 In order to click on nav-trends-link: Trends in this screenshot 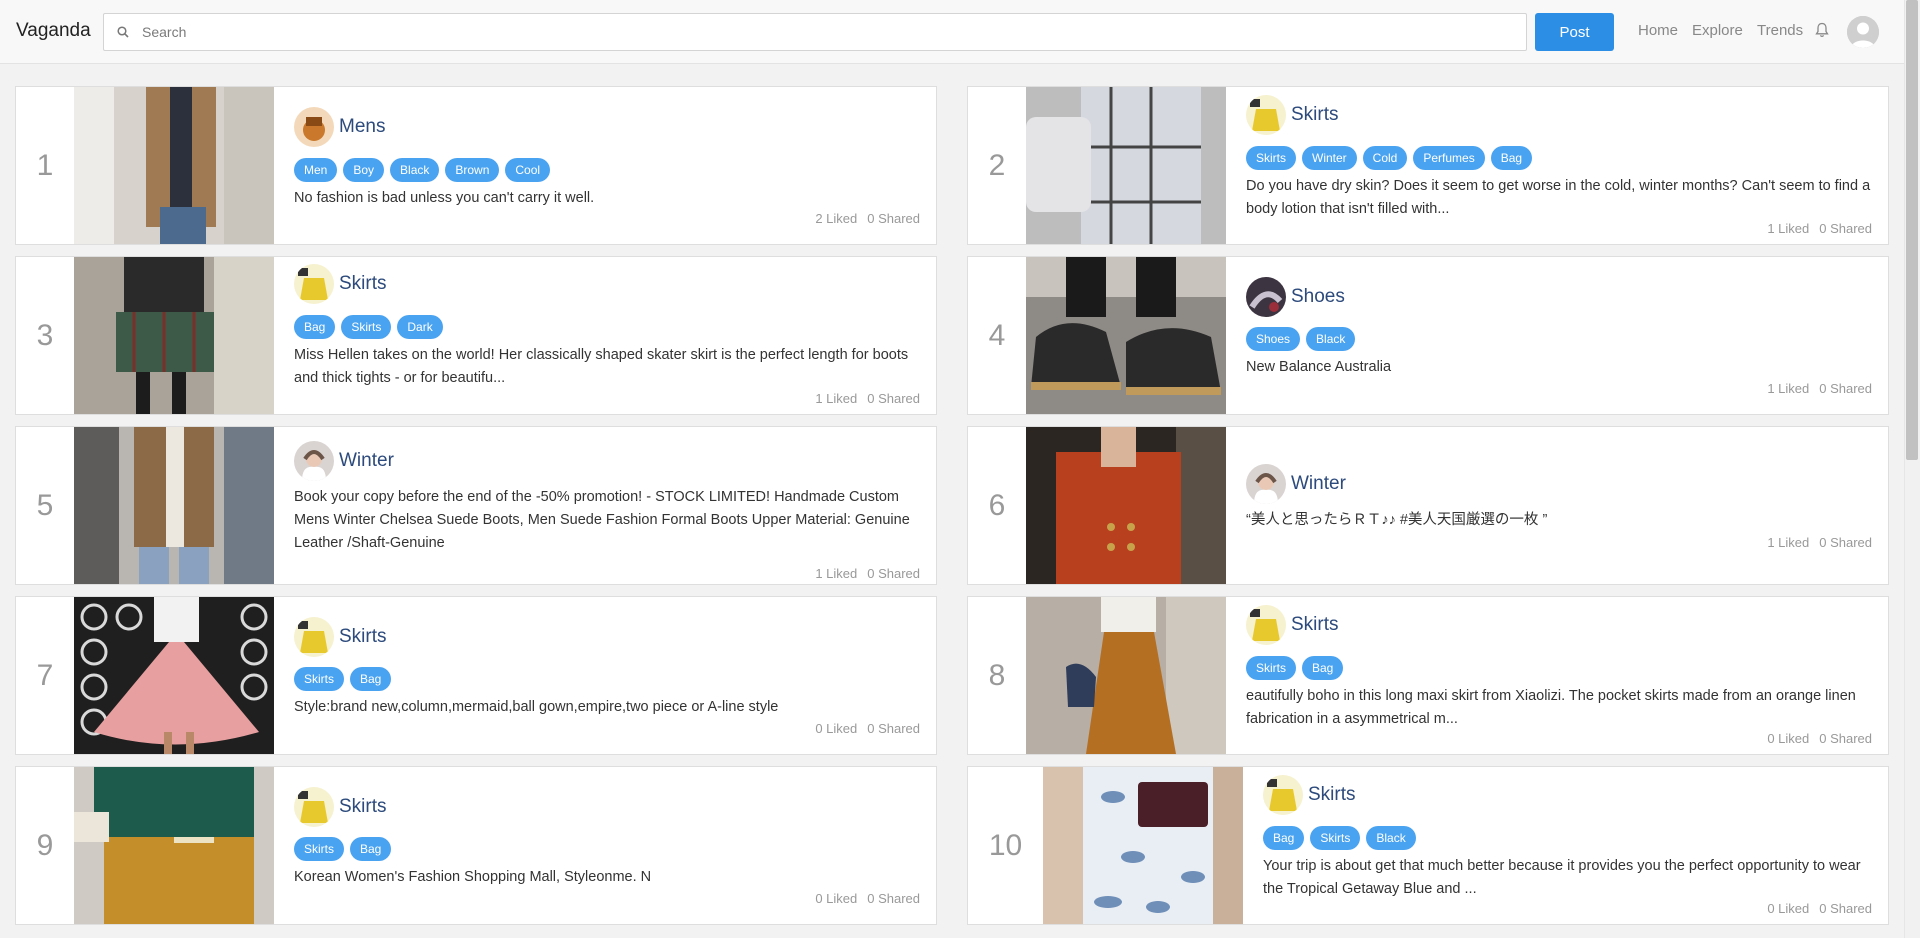, I will do `click(1780, 30)`.